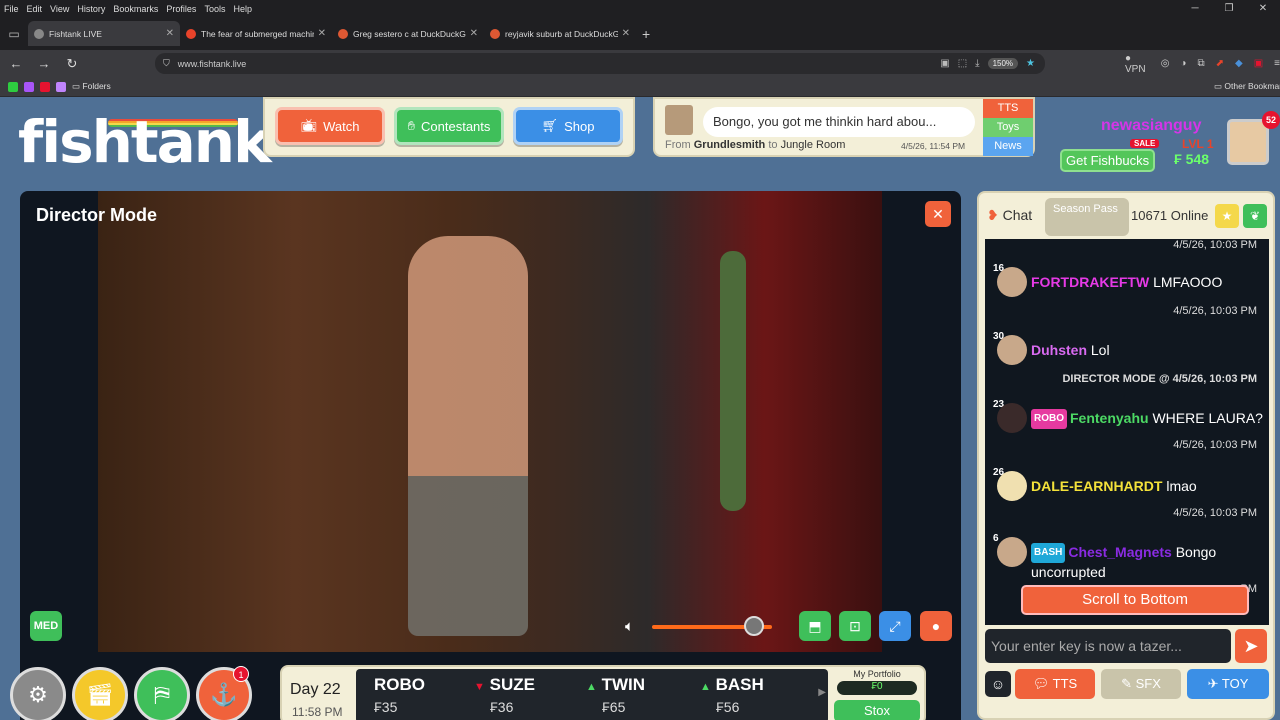 The height and width of the screenshot is (720, 1280). I want to click on other-bookmarks: ▭ Other Bookmarks, so click(1247, 86).